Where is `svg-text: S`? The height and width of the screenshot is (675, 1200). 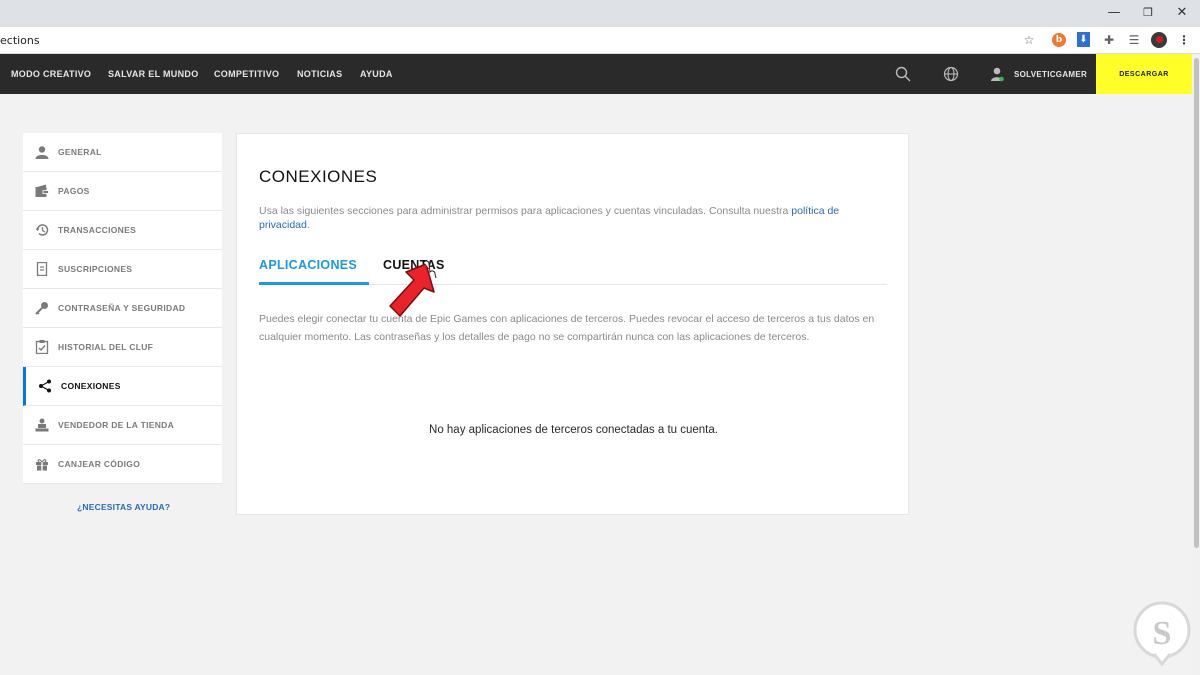 svg-text: S is located at coordinates (1162, 633).